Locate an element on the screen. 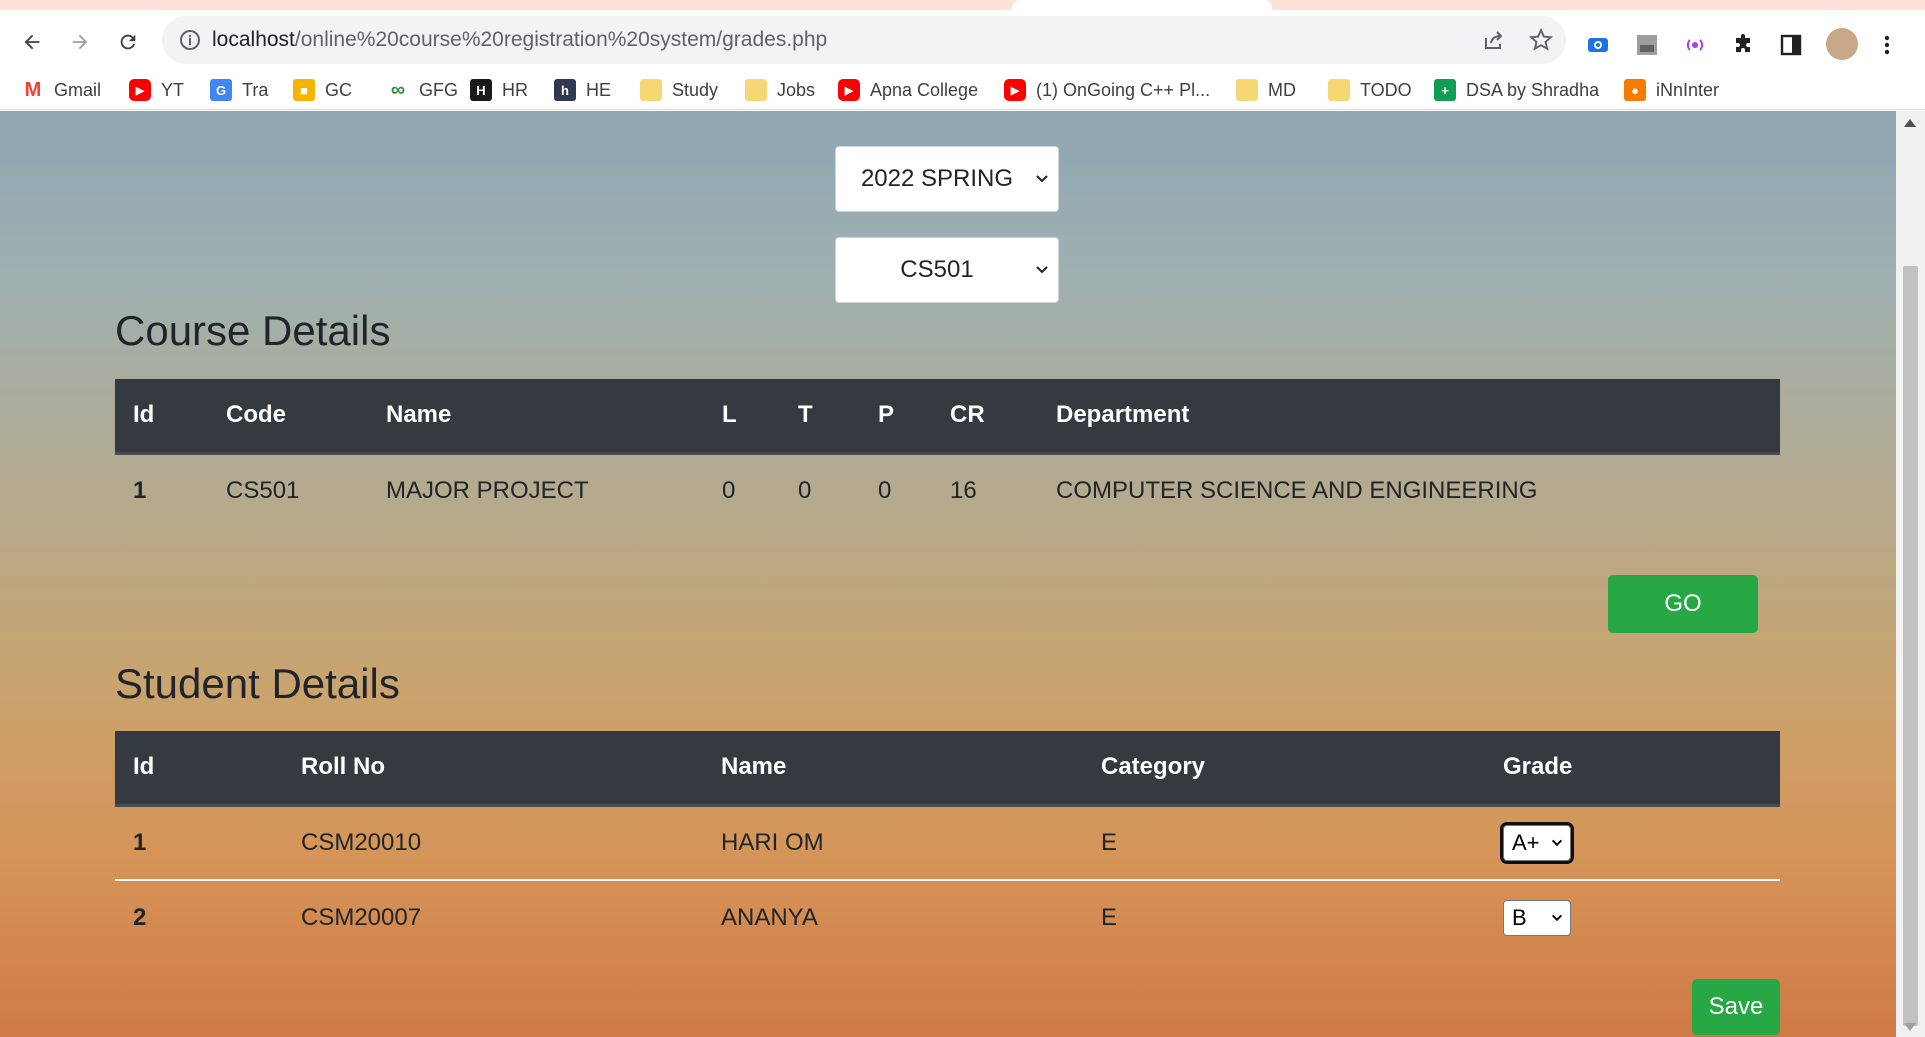  course-code-cell: CS501 is located at coordinates (263, 491).